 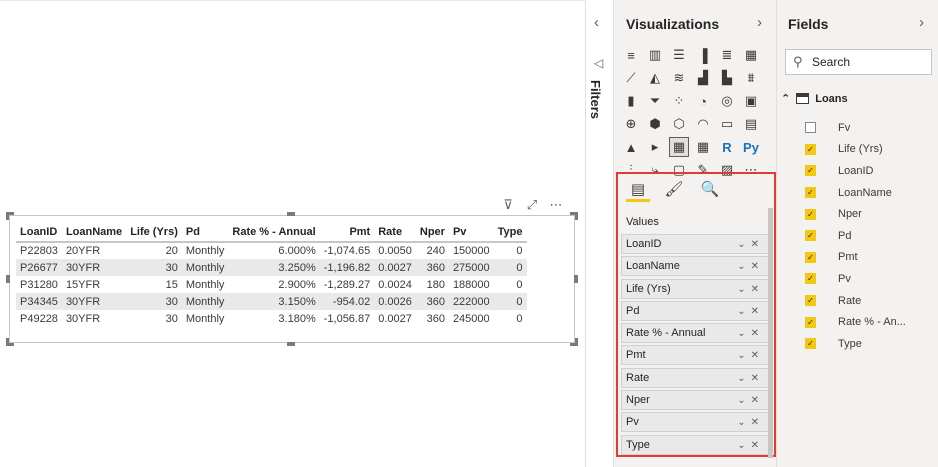 What do you see at coordinates (703, 124) in the screenshot?
I see `gauge-icon: ◠` at bounding box center [703, 124].